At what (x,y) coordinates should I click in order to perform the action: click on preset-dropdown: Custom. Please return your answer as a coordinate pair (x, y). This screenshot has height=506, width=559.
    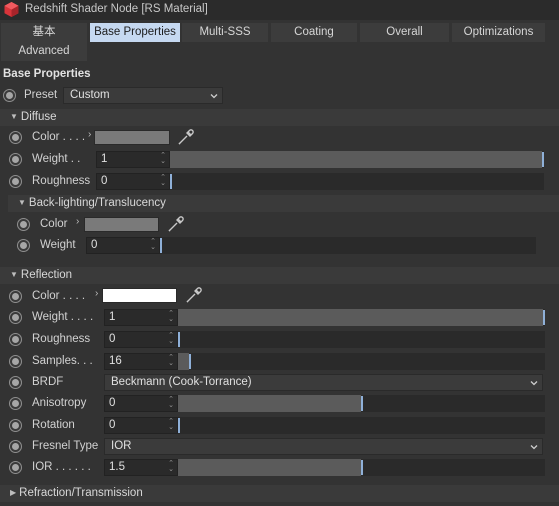
    Looking at the image, I should click on (143, 95).